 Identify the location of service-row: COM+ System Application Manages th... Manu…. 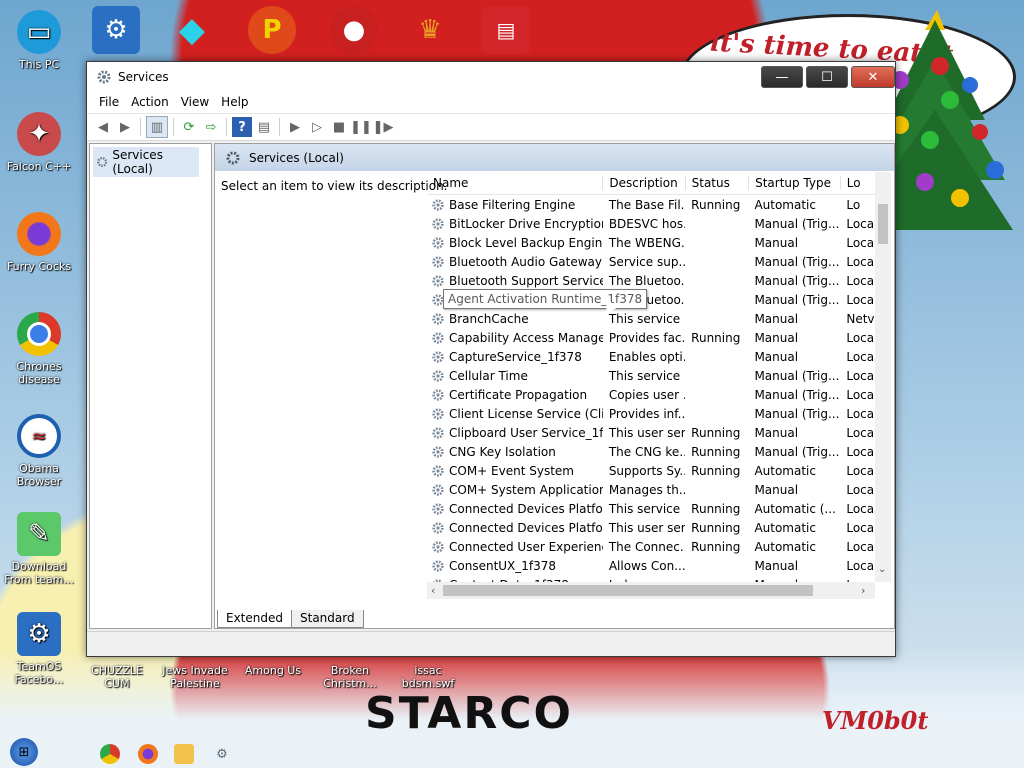
(651, 489).